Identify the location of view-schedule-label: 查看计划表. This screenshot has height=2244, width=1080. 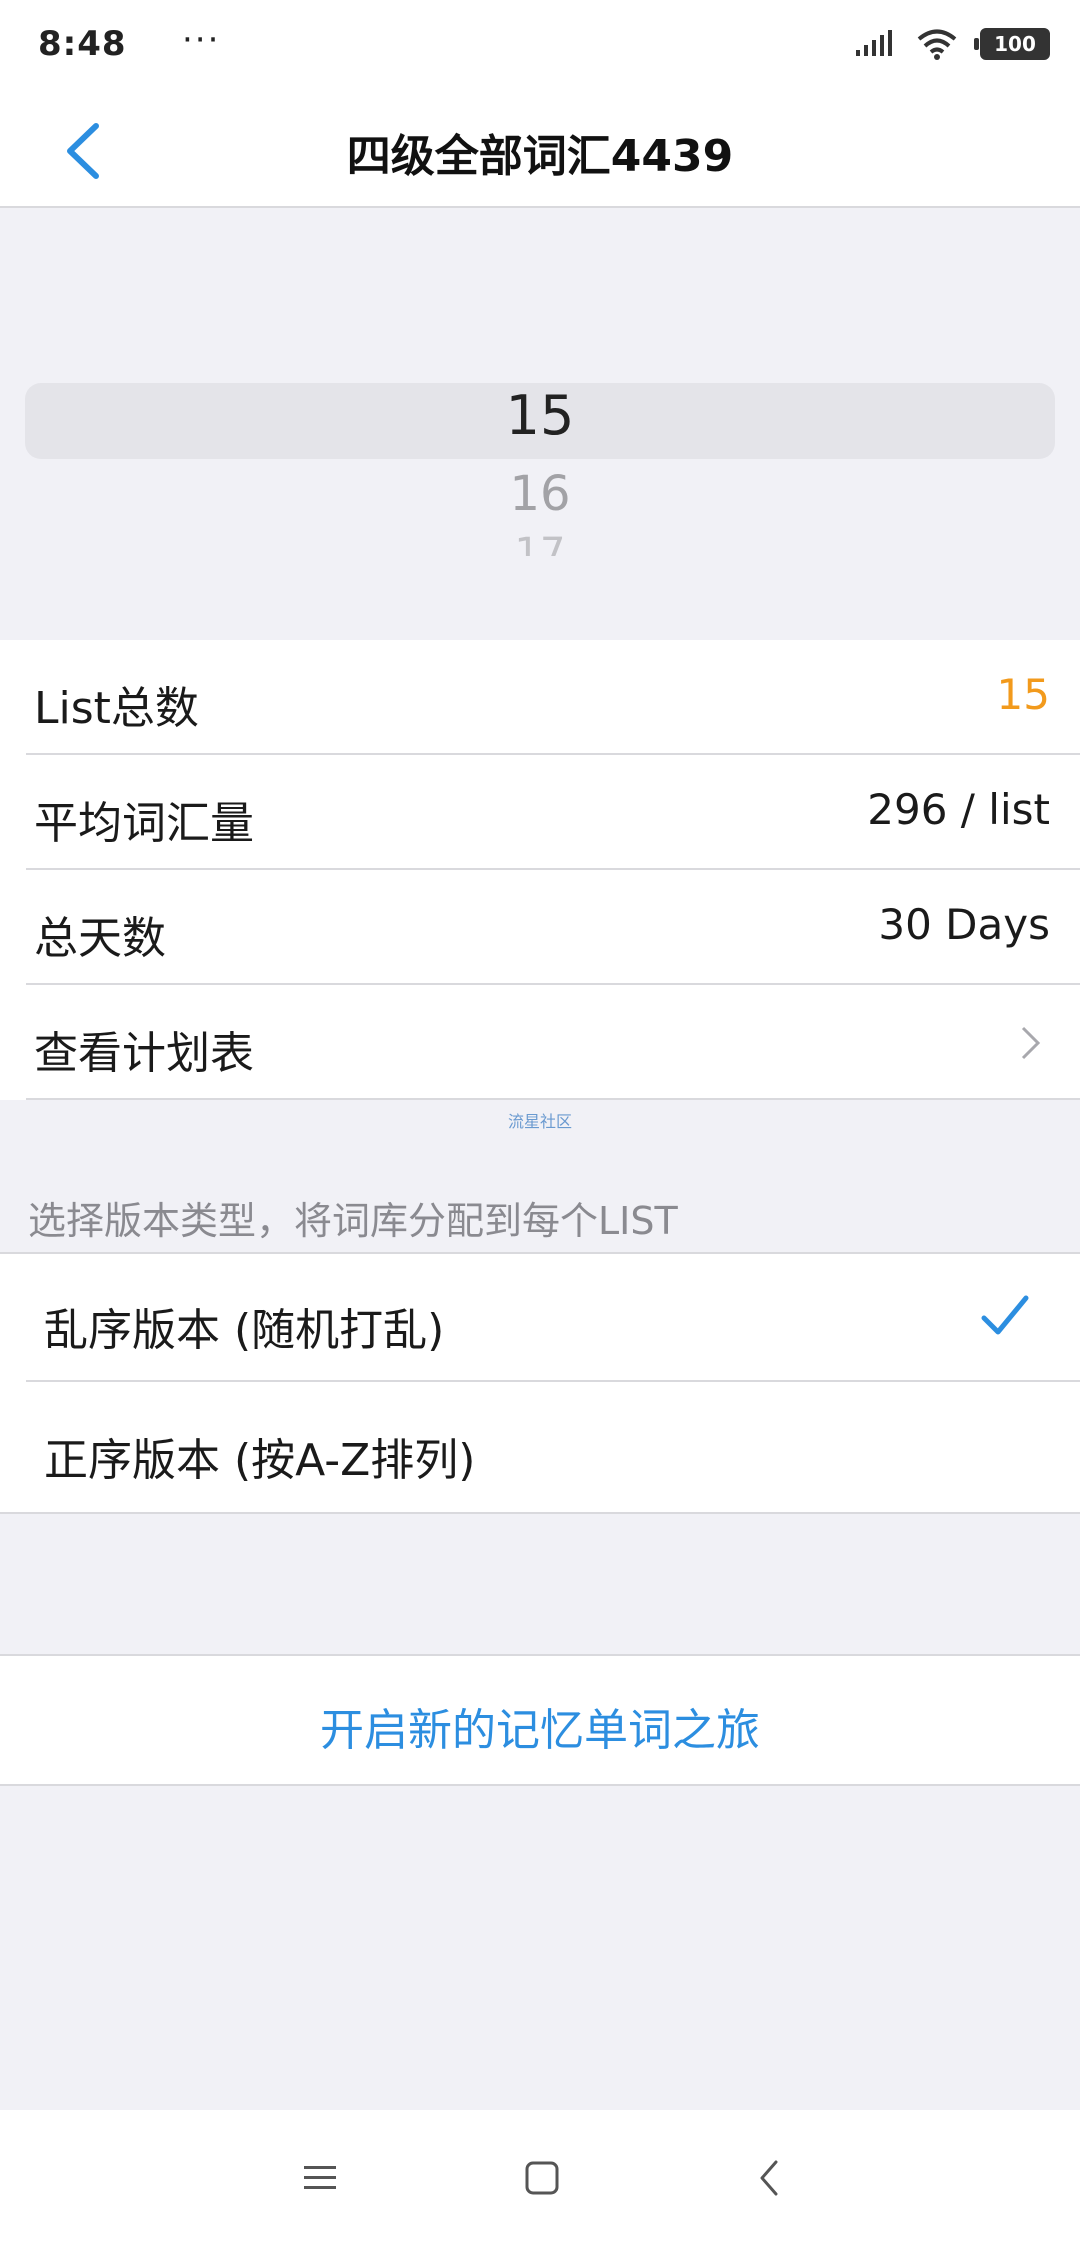
(144, 1053).